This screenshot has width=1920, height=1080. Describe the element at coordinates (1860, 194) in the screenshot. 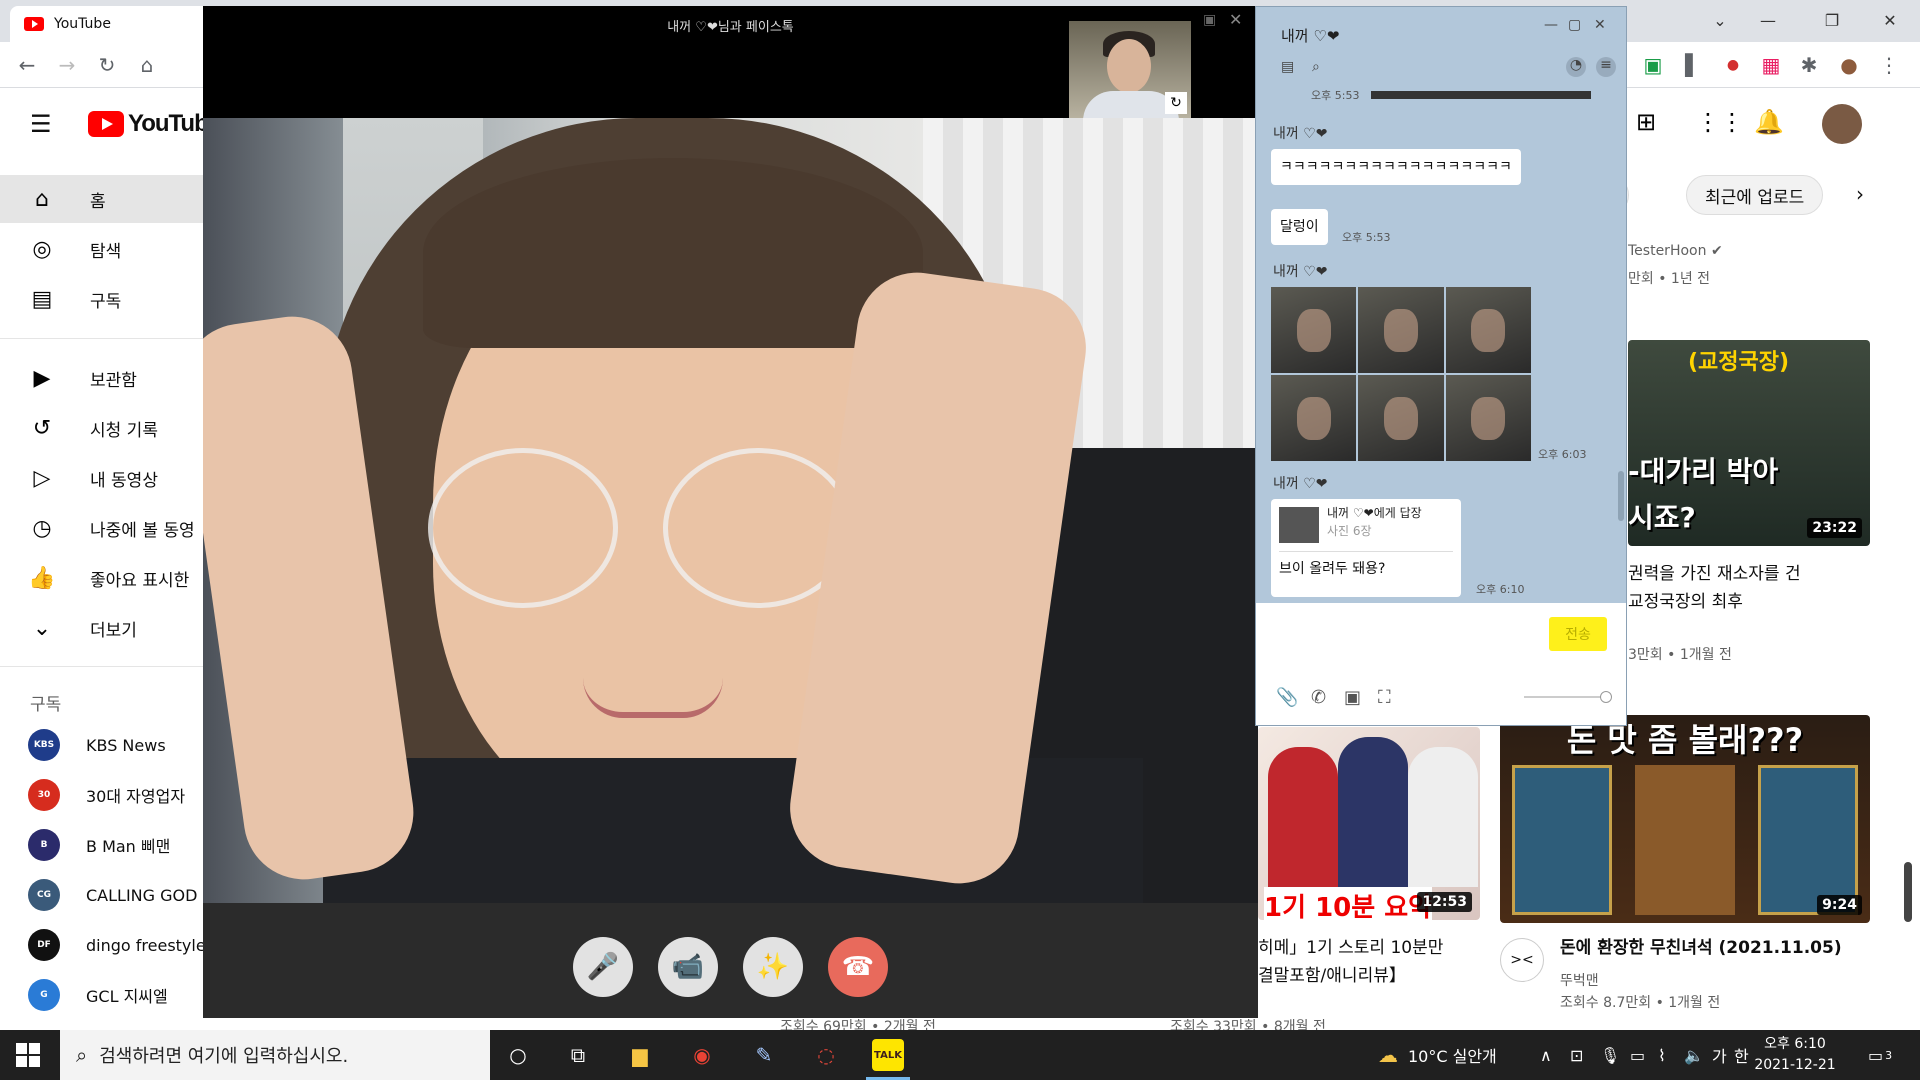

I see `chevron-right-icon: ›` at that location.